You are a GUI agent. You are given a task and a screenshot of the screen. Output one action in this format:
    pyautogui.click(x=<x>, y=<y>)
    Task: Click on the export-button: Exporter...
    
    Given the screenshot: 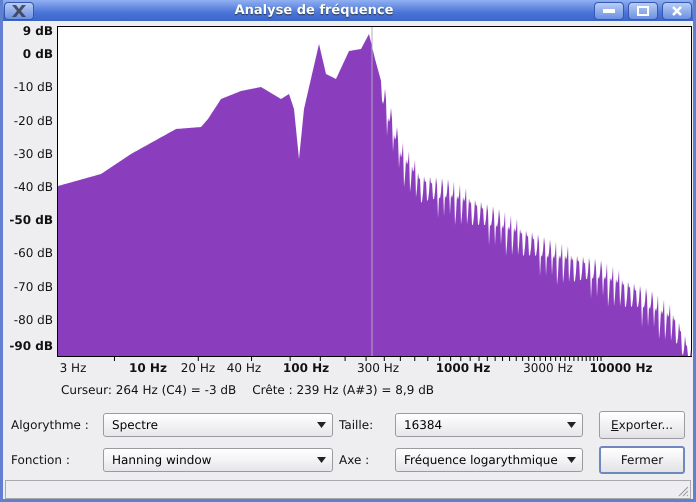 What is the action you would take?
    pyautogui.click(x=642, y=424)
    